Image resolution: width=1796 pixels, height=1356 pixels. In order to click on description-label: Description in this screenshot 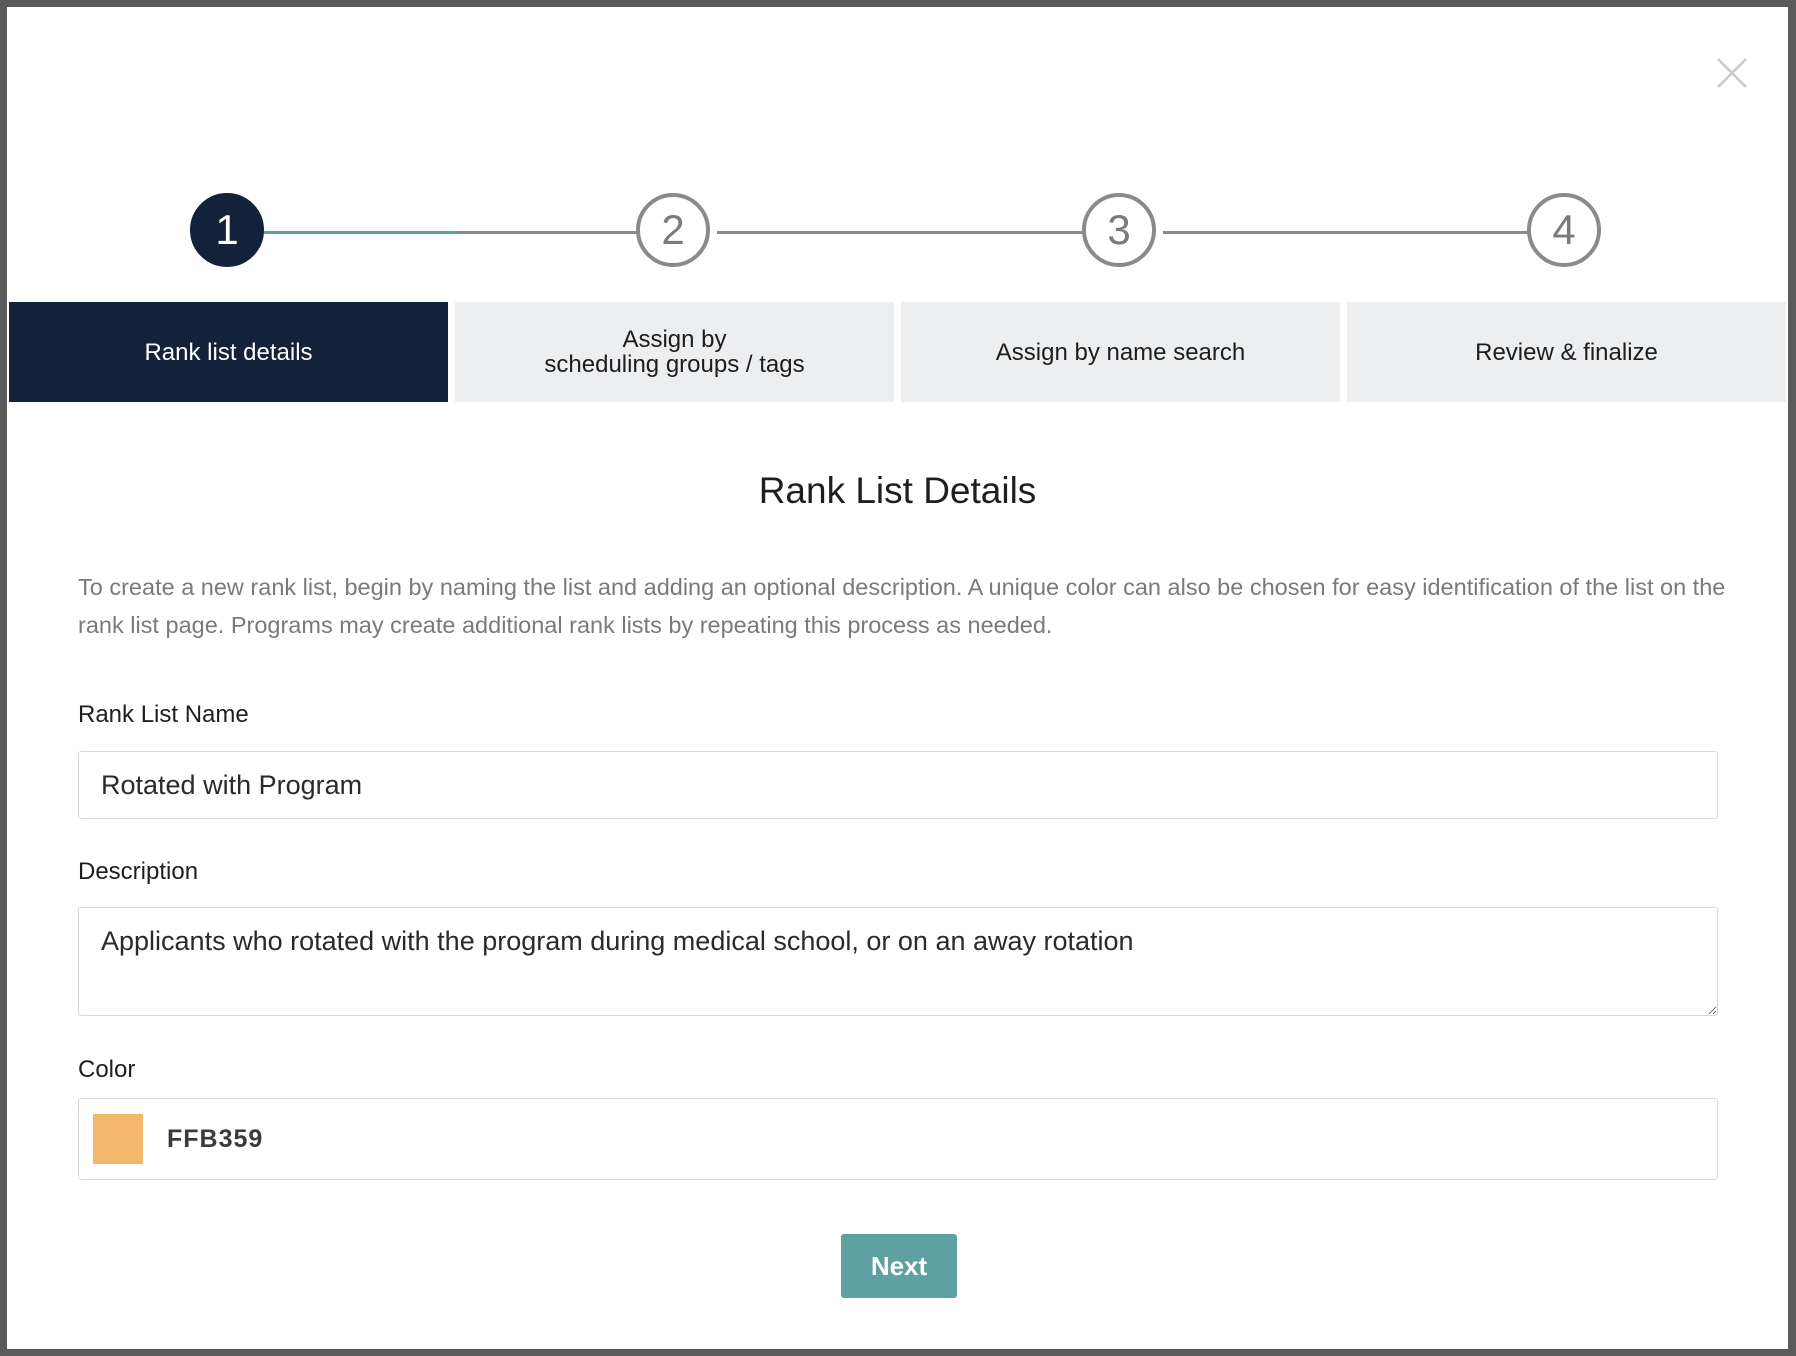, I will do `click(138, 871)`.